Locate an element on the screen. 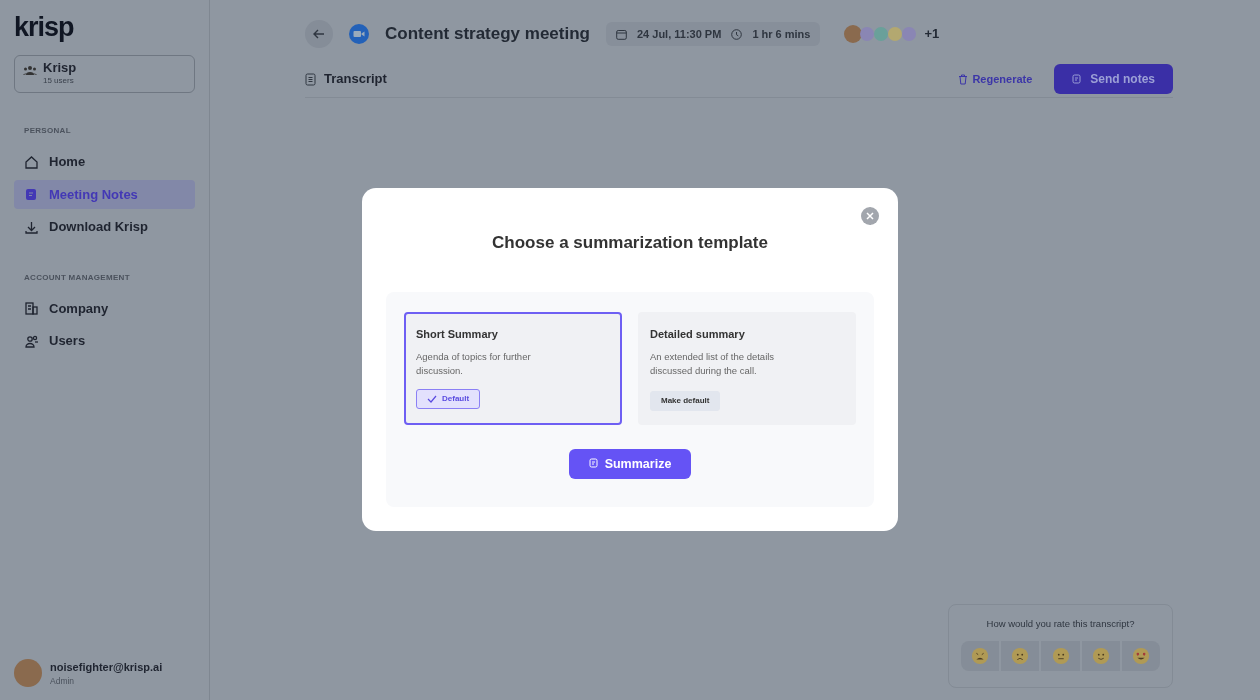 This screenshot has width=1260, height=700. neutral-face-icon is located at coordinates (1060, 656).